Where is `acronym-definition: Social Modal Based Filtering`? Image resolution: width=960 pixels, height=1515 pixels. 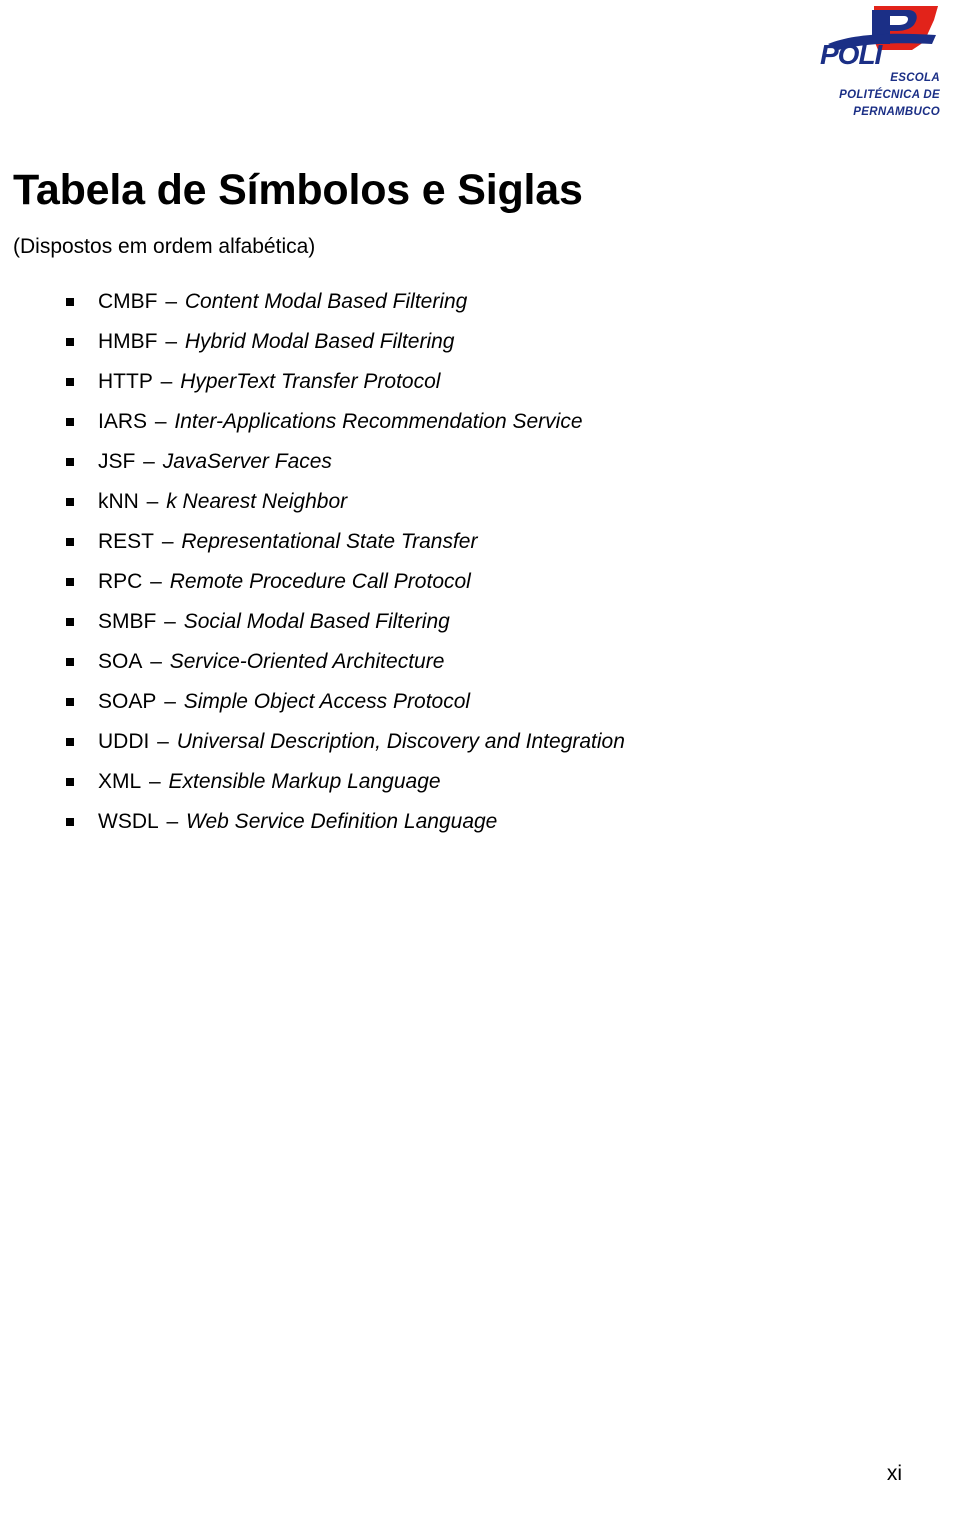 acronym-definition: Social Modal Based Filtering is located at coordinates (316, 621).